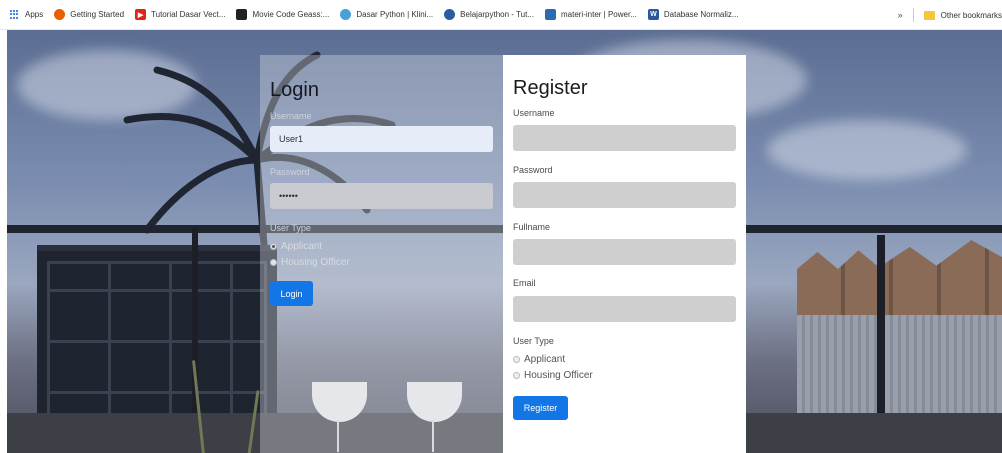 The image size is (1002, 453). I want to click on register-username-input, so click(624, 138).